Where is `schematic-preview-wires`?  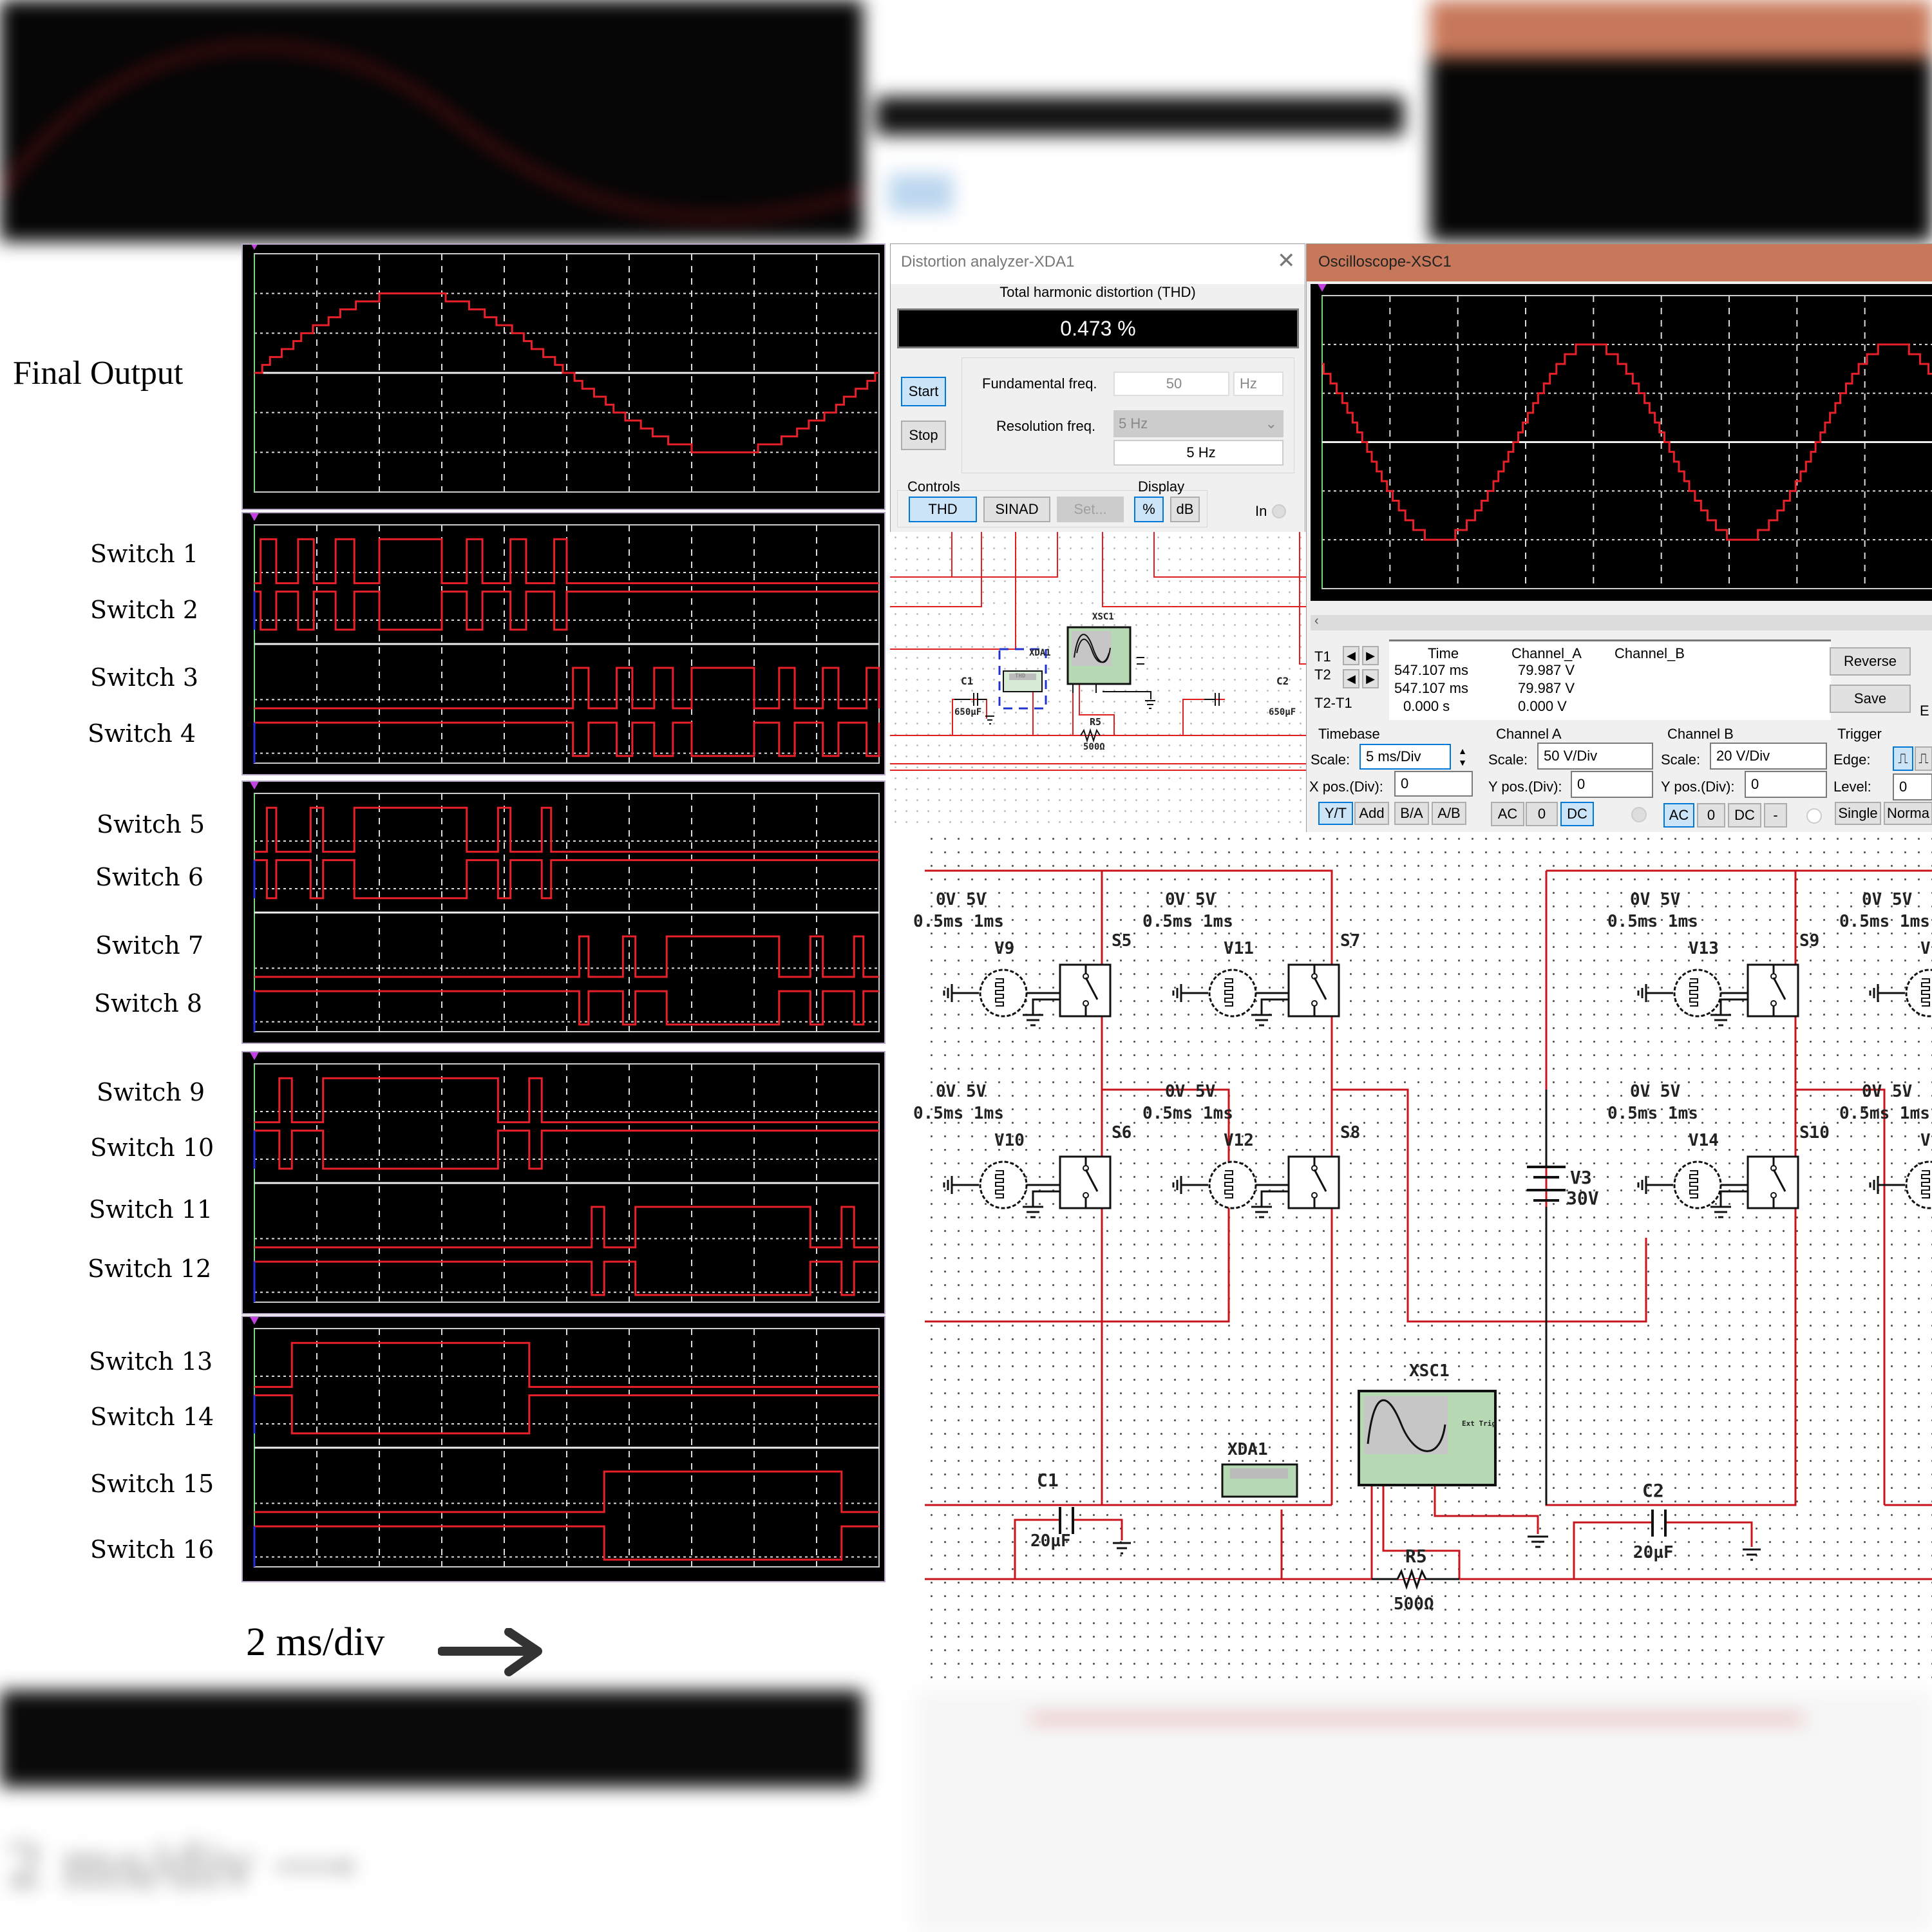
schematic-preview-wires is located at coordinates (1098, 651).